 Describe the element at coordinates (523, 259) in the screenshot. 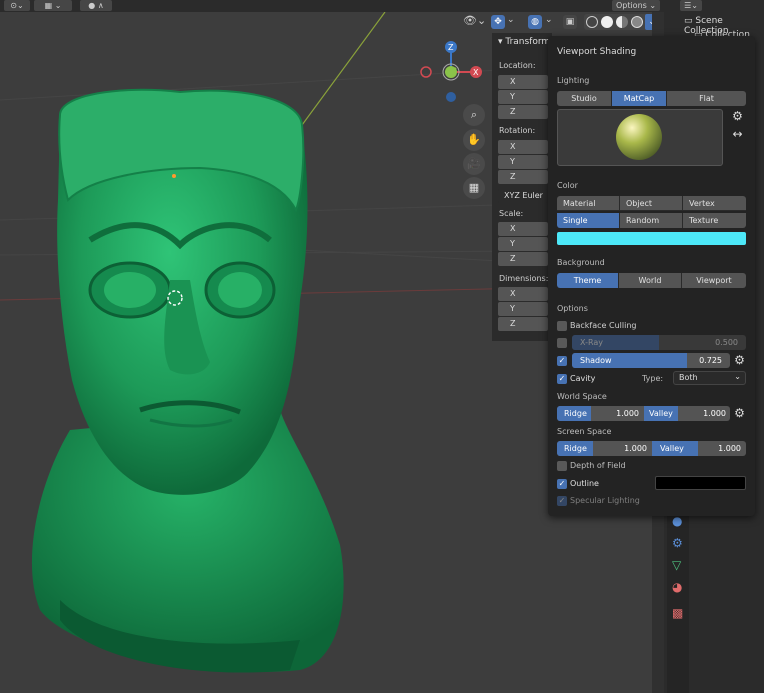

I see `scale-z-field: Z` at that location.